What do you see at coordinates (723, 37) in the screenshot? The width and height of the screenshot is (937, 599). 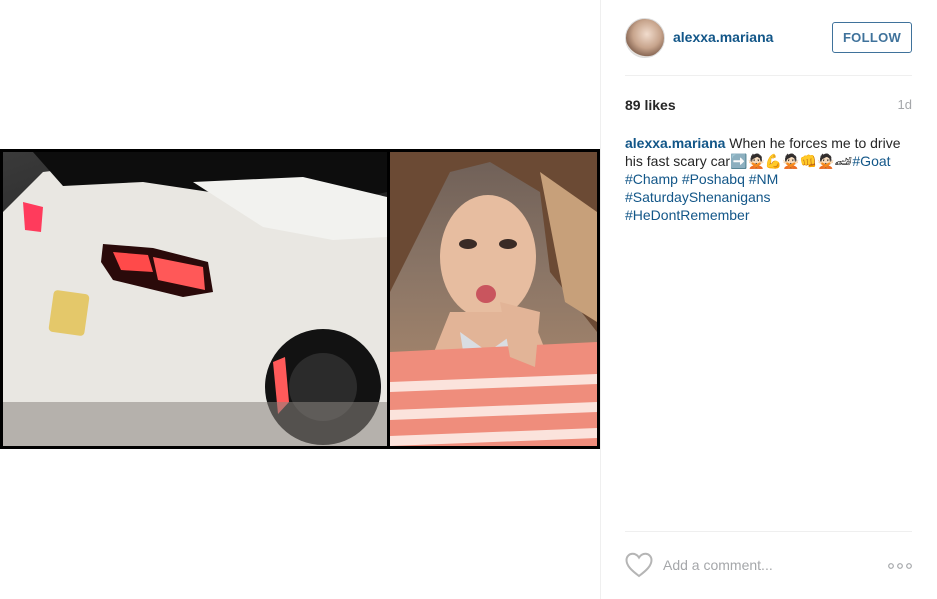 I see `header-username: alexxa.mariana` at bounding box center [723, 37].